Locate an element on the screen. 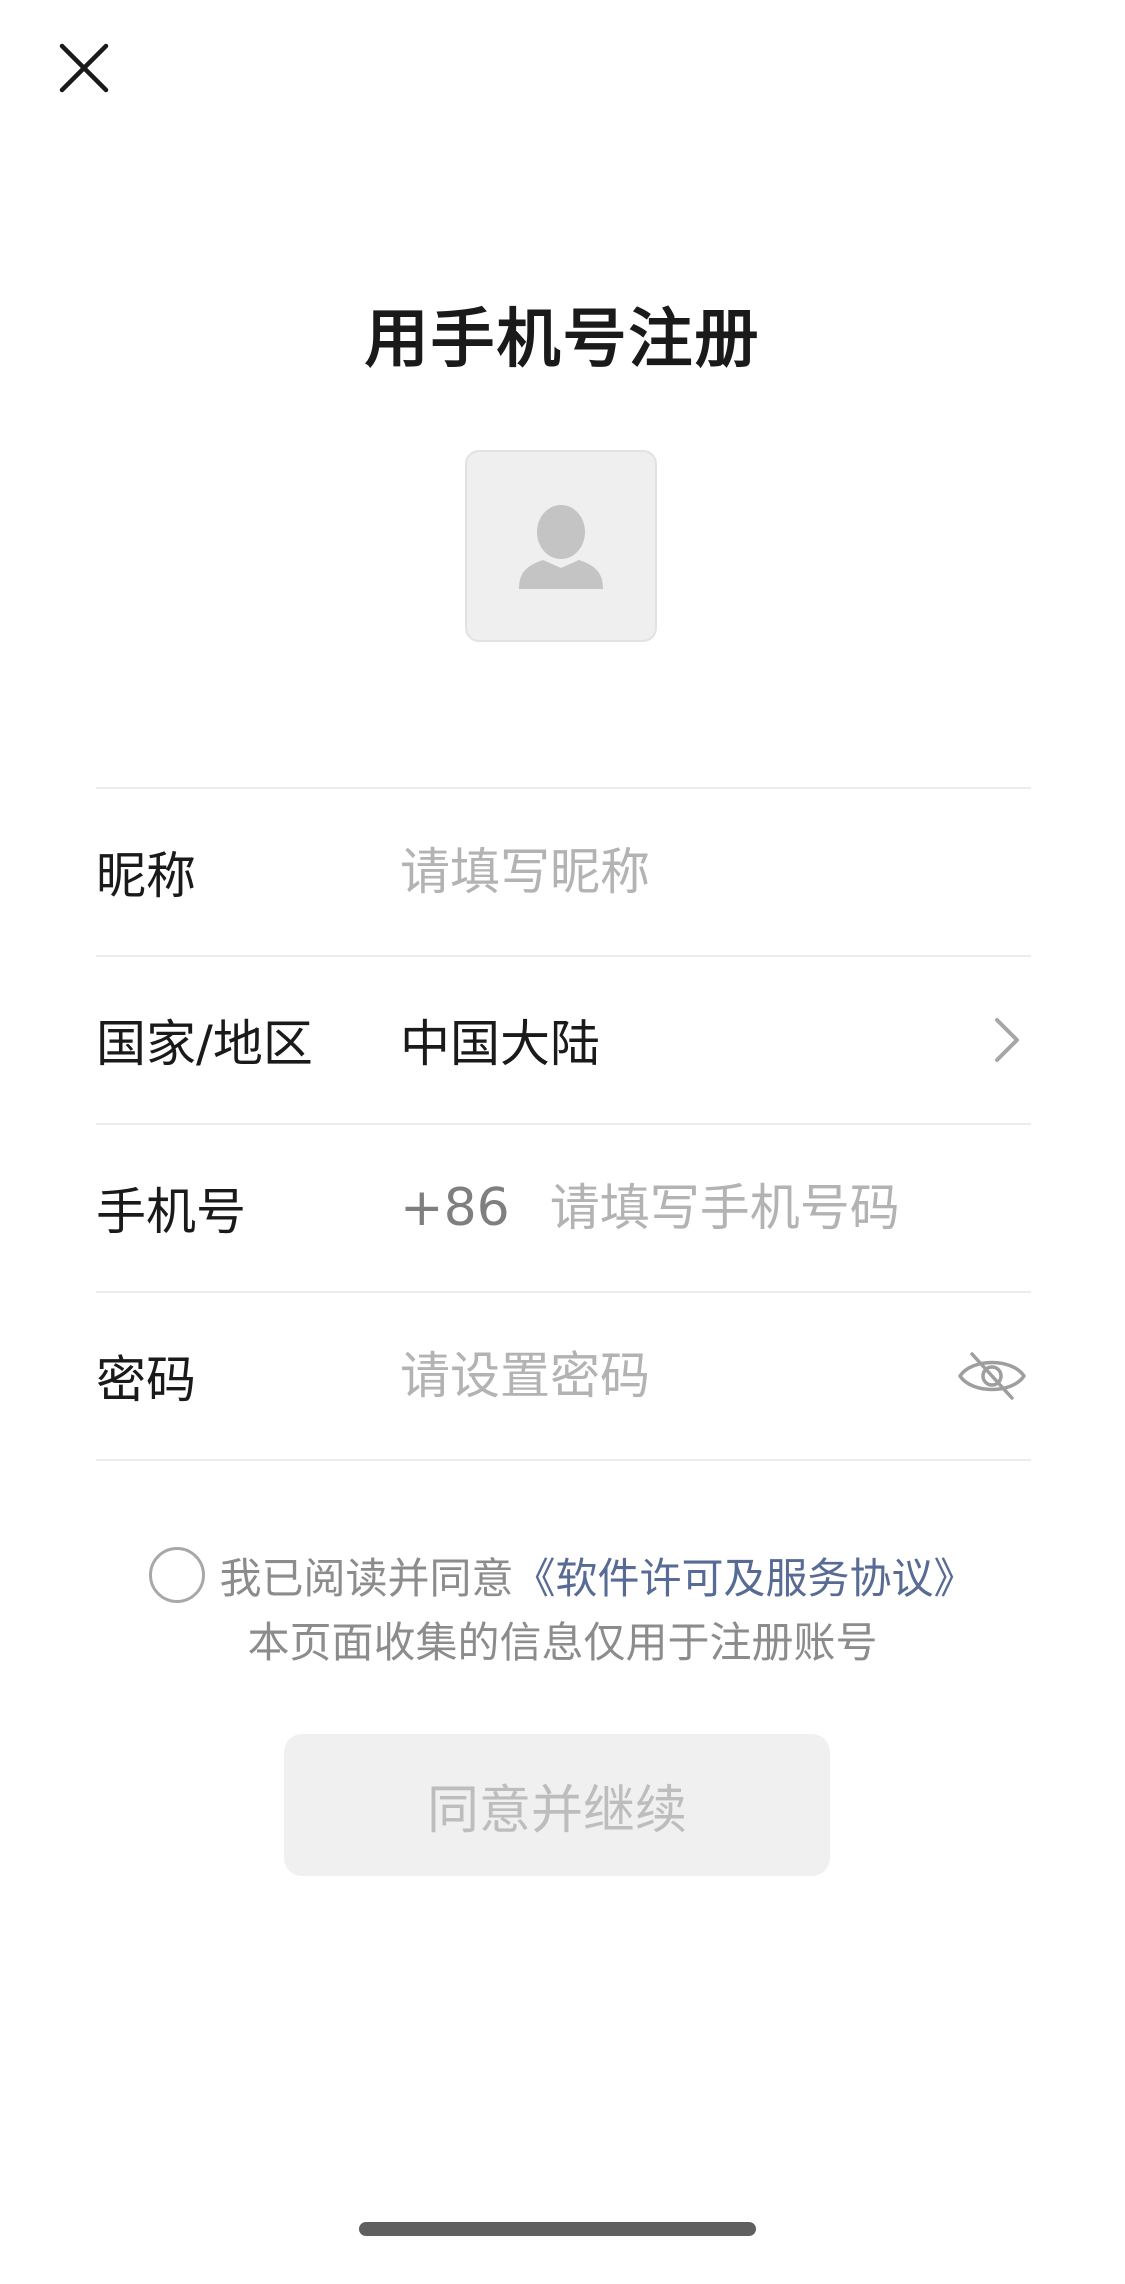 The height and width of the screenshot is (2284, 1125). person-placeholder-icon is located at coordinates (561, 547).